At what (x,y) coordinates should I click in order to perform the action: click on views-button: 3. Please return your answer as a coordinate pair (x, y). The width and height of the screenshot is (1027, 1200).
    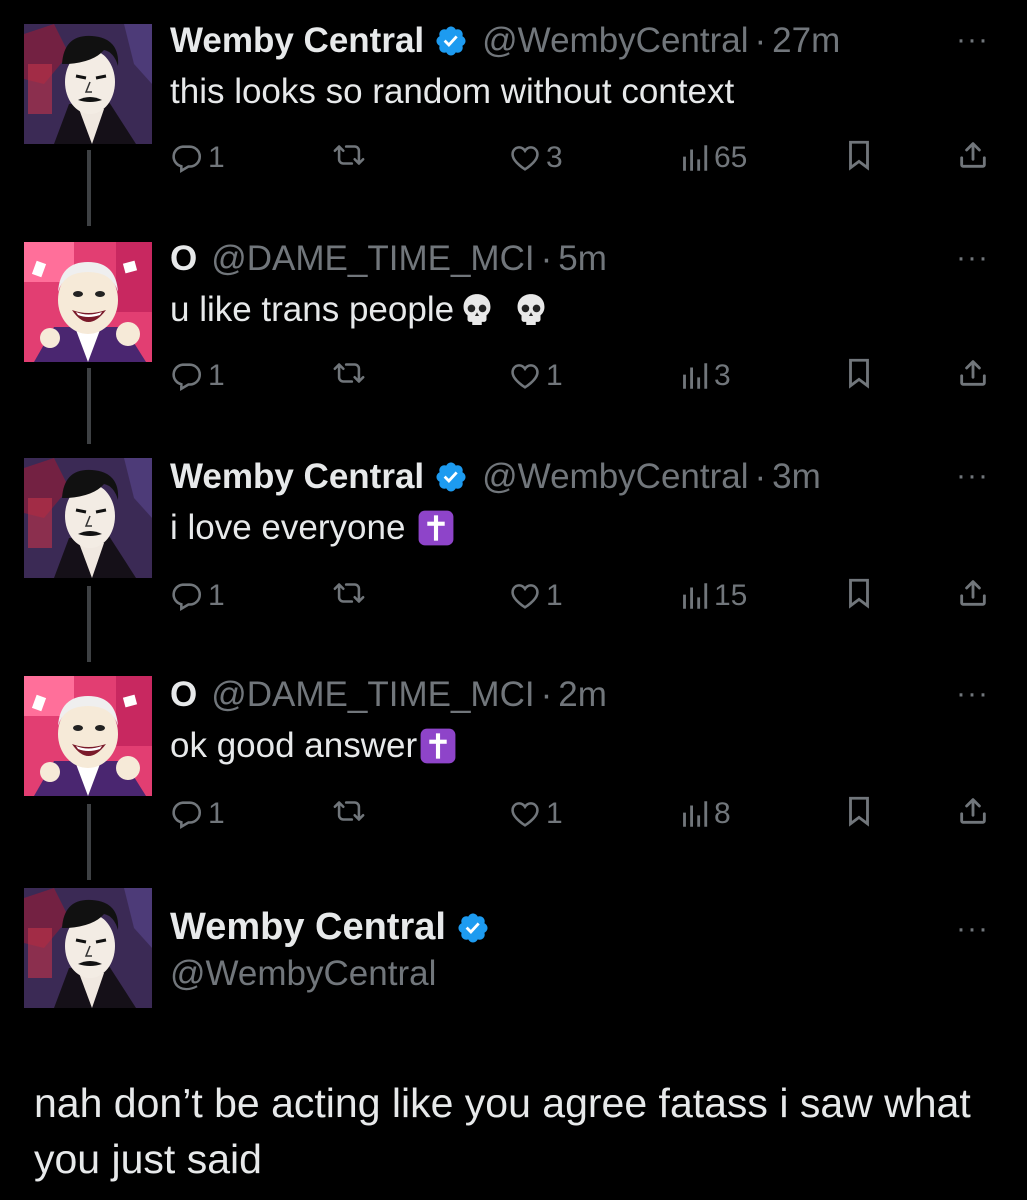
    Looking at the image, I should click on (703, 376).